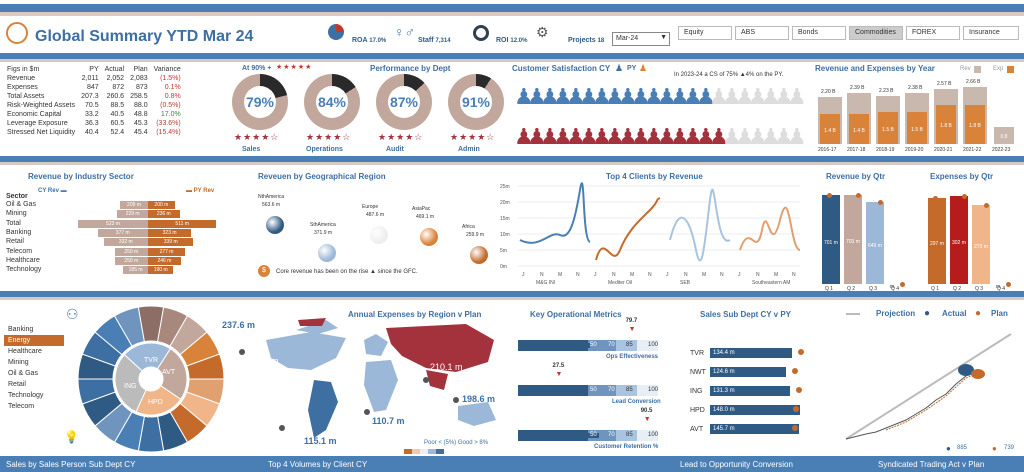 This screenshot has width=1024, height=472. I want to click on rev-exp-title: Revenue and Expenses by Year, so click(875, 68).